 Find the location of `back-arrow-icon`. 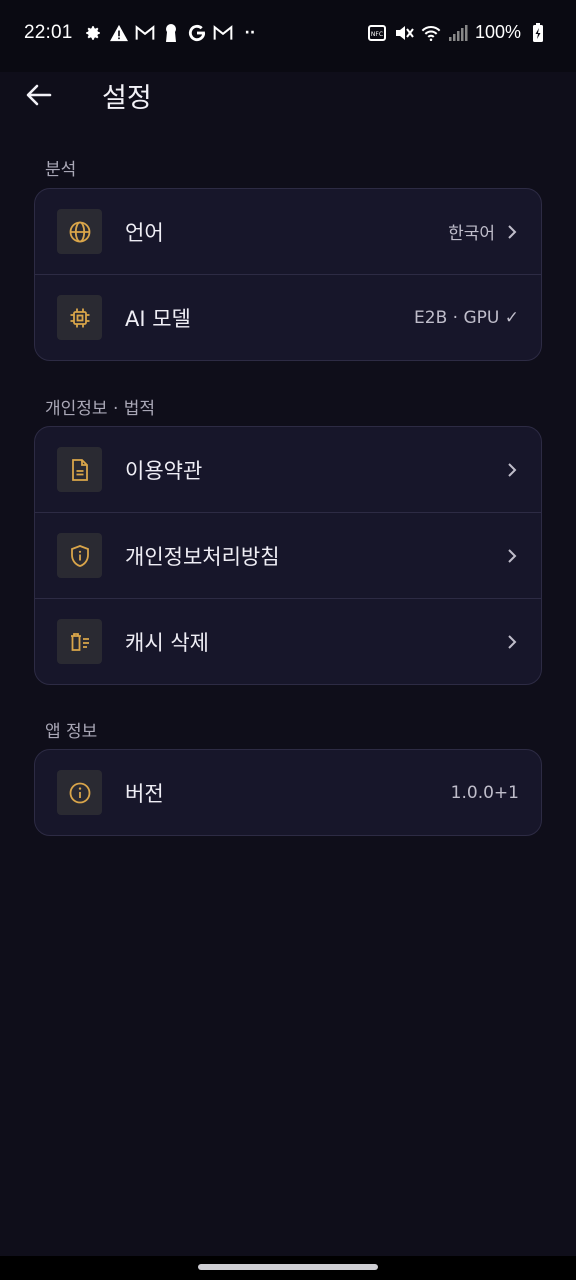

back-arrow-icon is located at coordinates (39, 95).